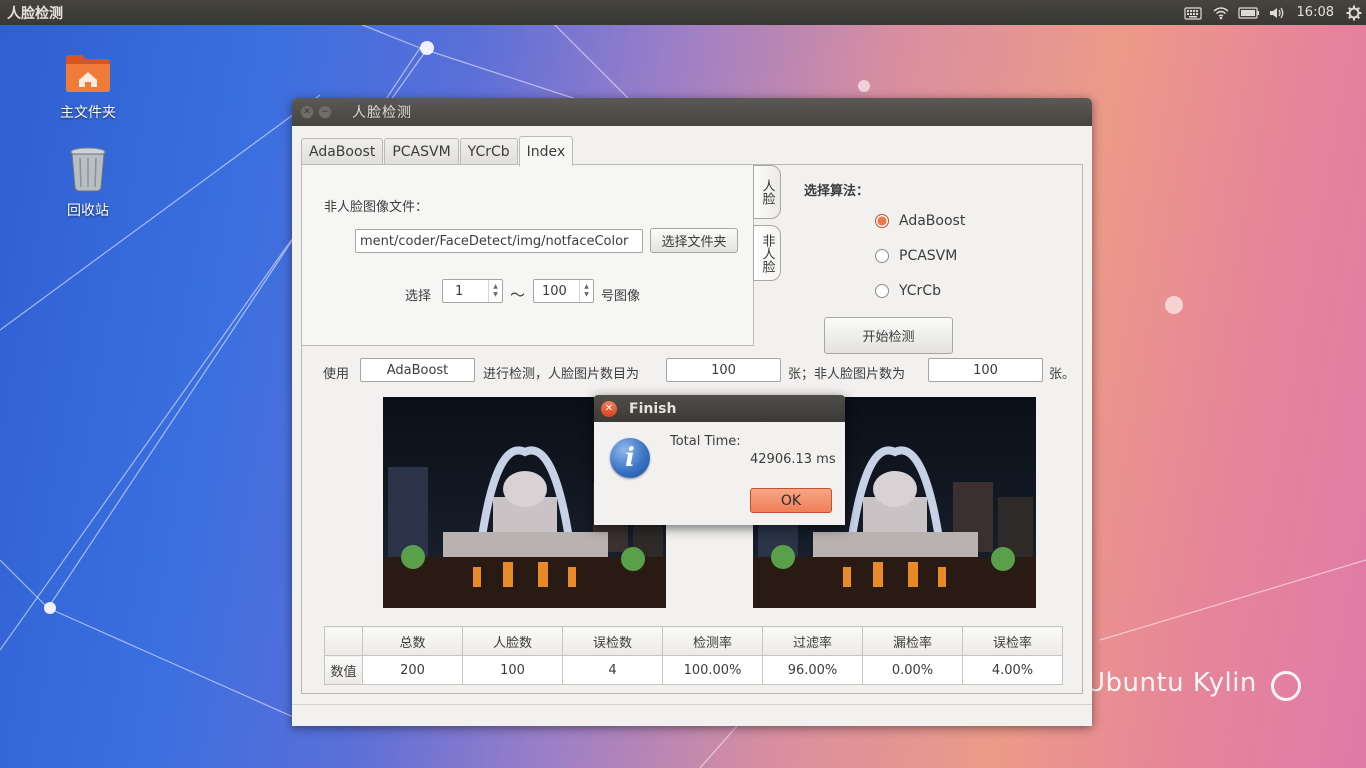 The image size is (1366, 768). What do you see at coordinates (694, 240) in the screenshot?
I see `choose-folder-button: 选择文件夹` at bounding box center [694, 240].